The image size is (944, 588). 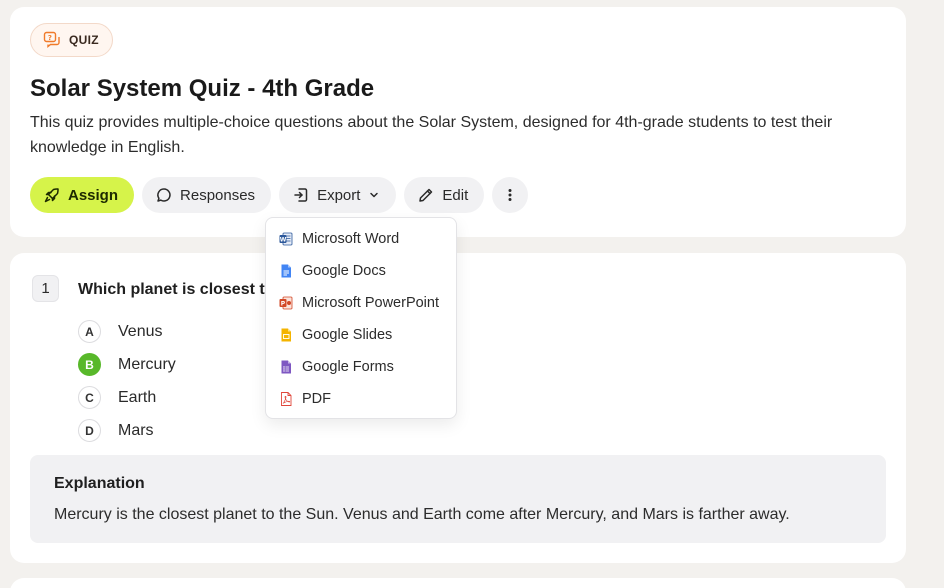 I want to click on option-text: Earth, so click(x=137, y=397).